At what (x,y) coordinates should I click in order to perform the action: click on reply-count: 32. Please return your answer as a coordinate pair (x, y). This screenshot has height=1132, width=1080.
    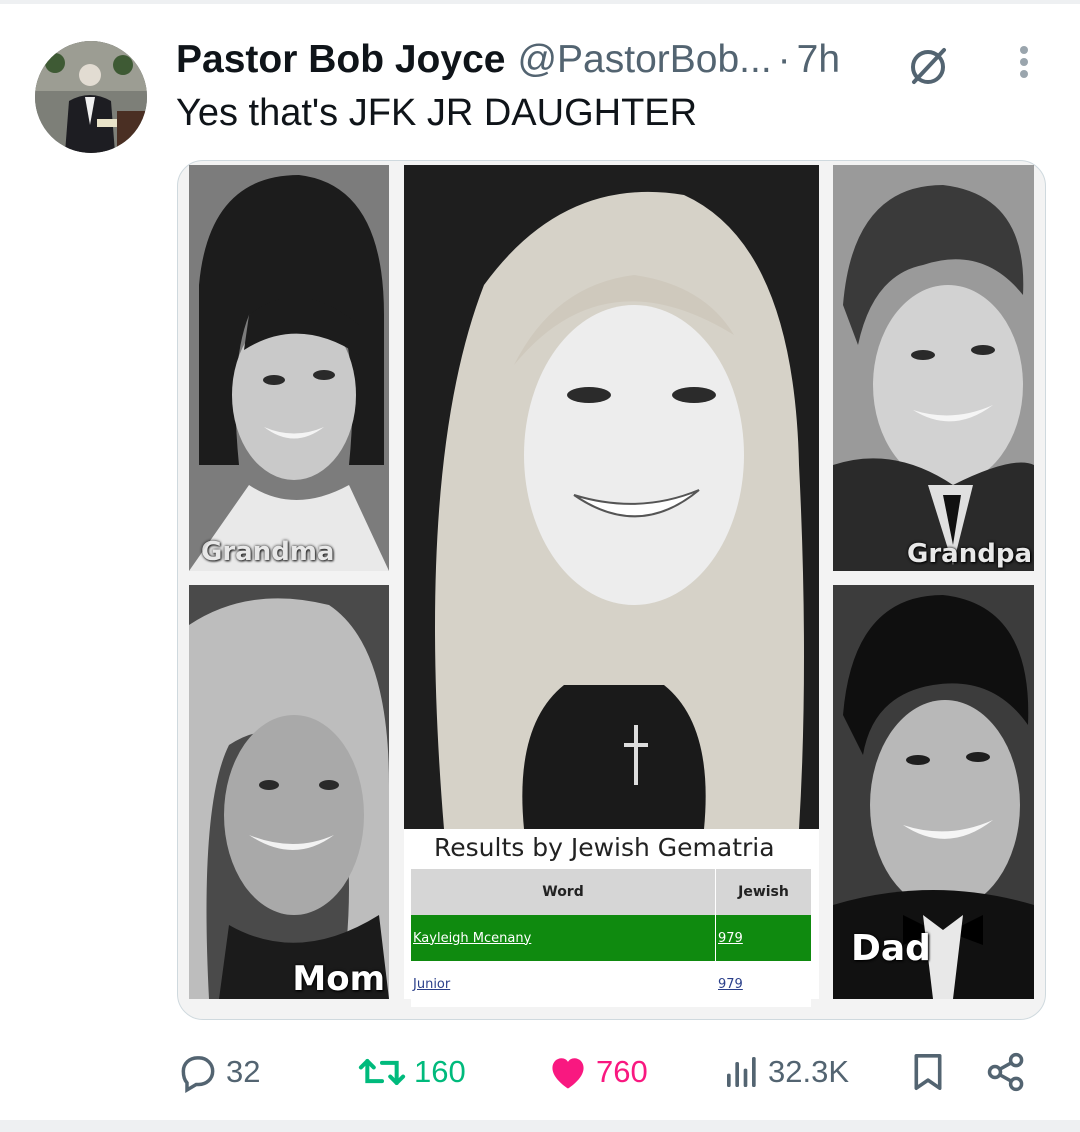
    Looking at the image, I should click on (243, 1071).